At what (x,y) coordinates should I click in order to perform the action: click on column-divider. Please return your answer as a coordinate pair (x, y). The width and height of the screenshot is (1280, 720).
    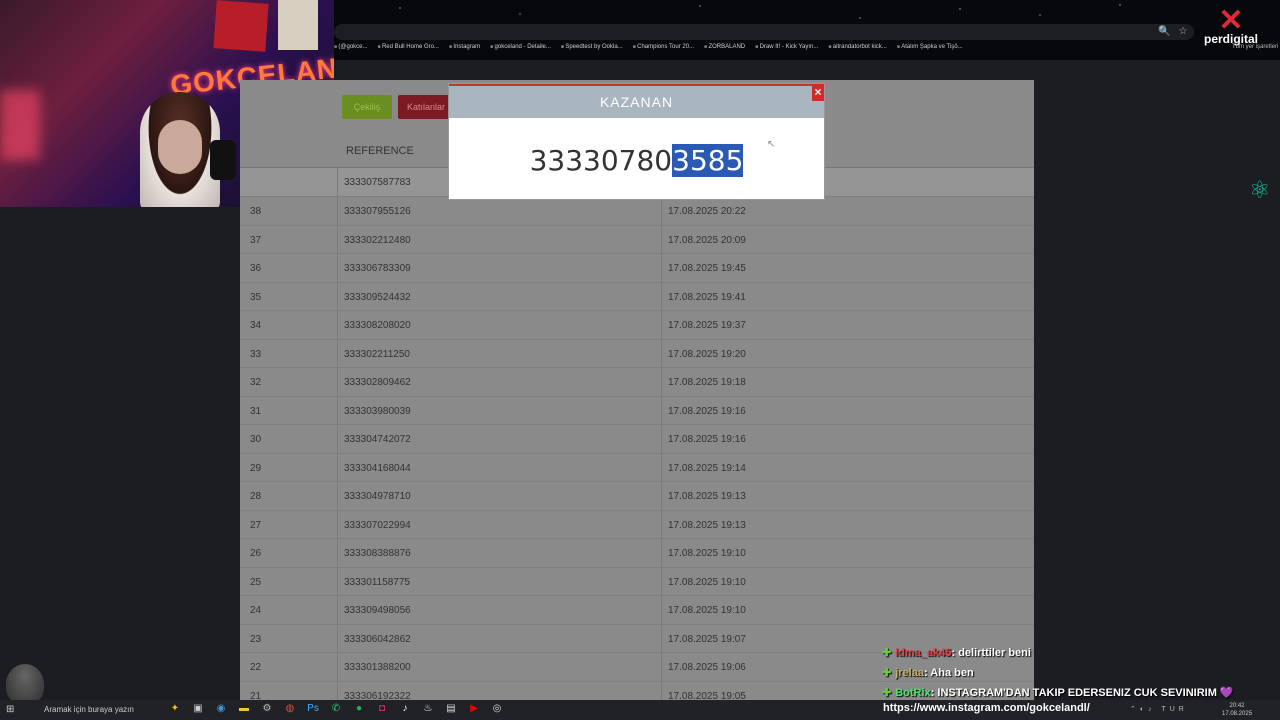
    Looking at the image, I should click on (337, 434).